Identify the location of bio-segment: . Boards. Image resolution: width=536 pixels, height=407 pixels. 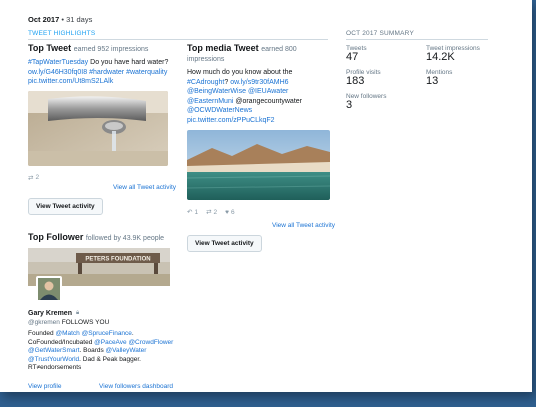
(92, 350).